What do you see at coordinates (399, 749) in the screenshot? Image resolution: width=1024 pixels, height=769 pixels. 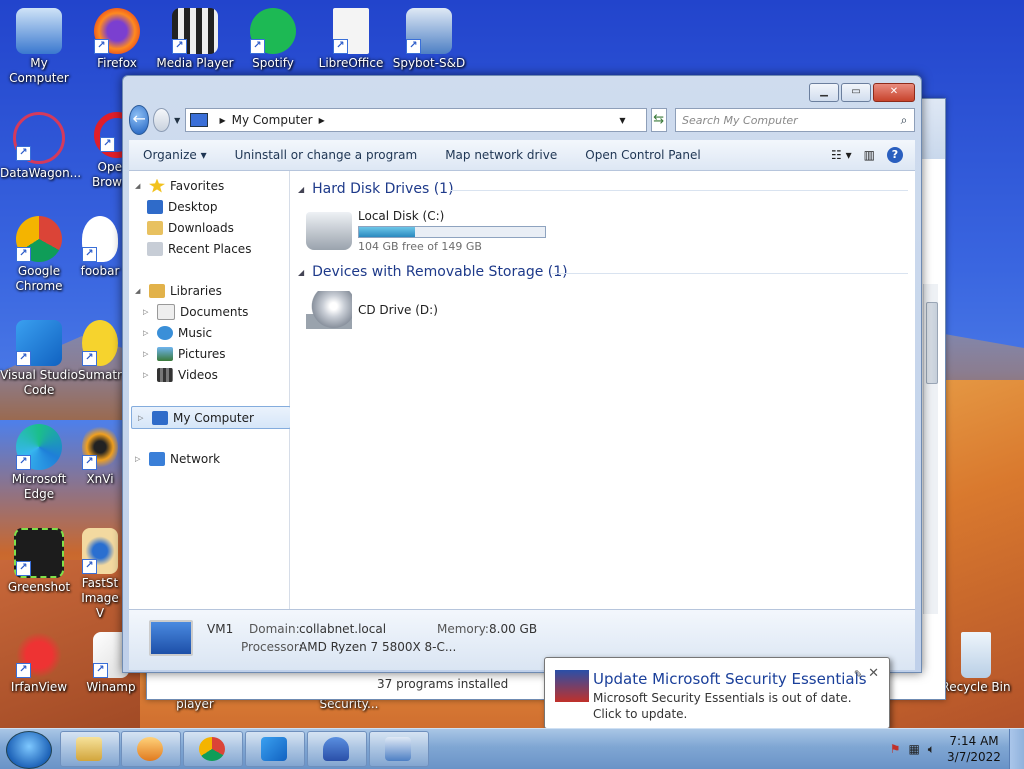 I see `taskbar-remote` at bounding box center [399, 749].